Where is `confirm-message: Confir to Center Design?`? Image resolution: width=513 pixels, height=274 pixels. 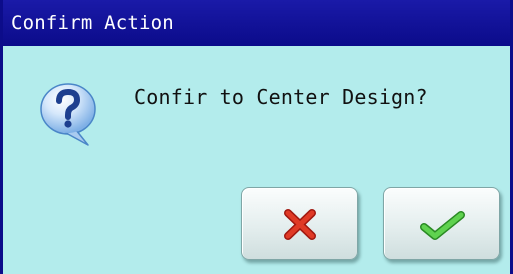
confirm-message: Confir to Center Design? is located at coordinates (281, 97).